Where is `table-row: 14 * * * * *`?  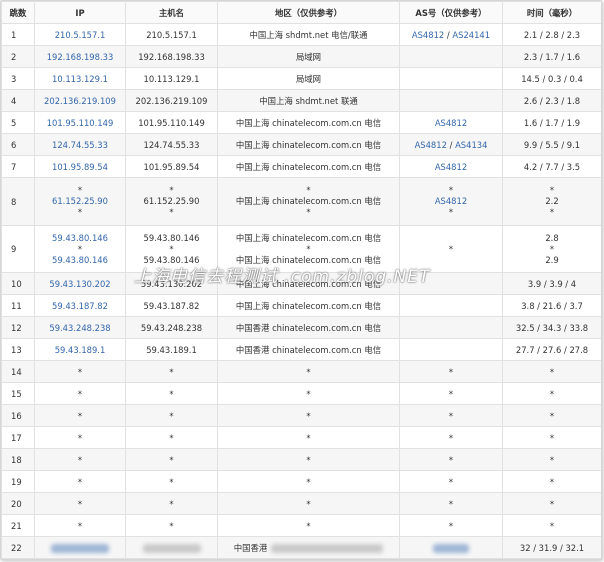
table-row: 14 * * * * * is located at coordinates (301, 371).